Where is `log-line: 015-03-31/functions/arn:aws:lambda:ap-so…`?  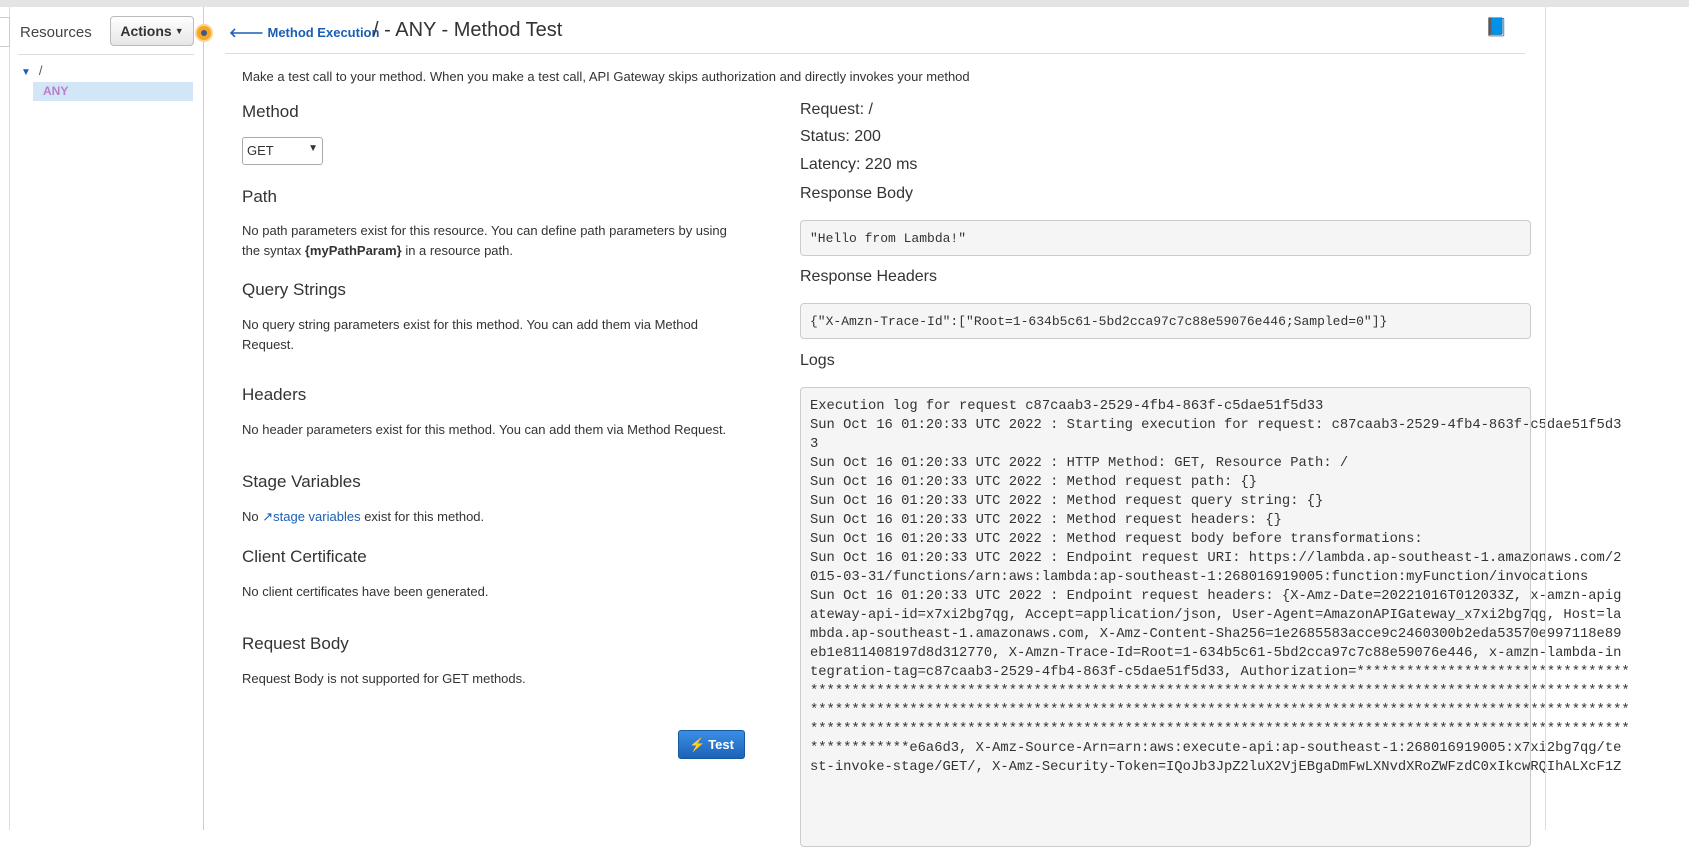 log-line: 015-03-31/functions/arn:aws:lambda:ap-so… is located at coordinates (1199, 577).